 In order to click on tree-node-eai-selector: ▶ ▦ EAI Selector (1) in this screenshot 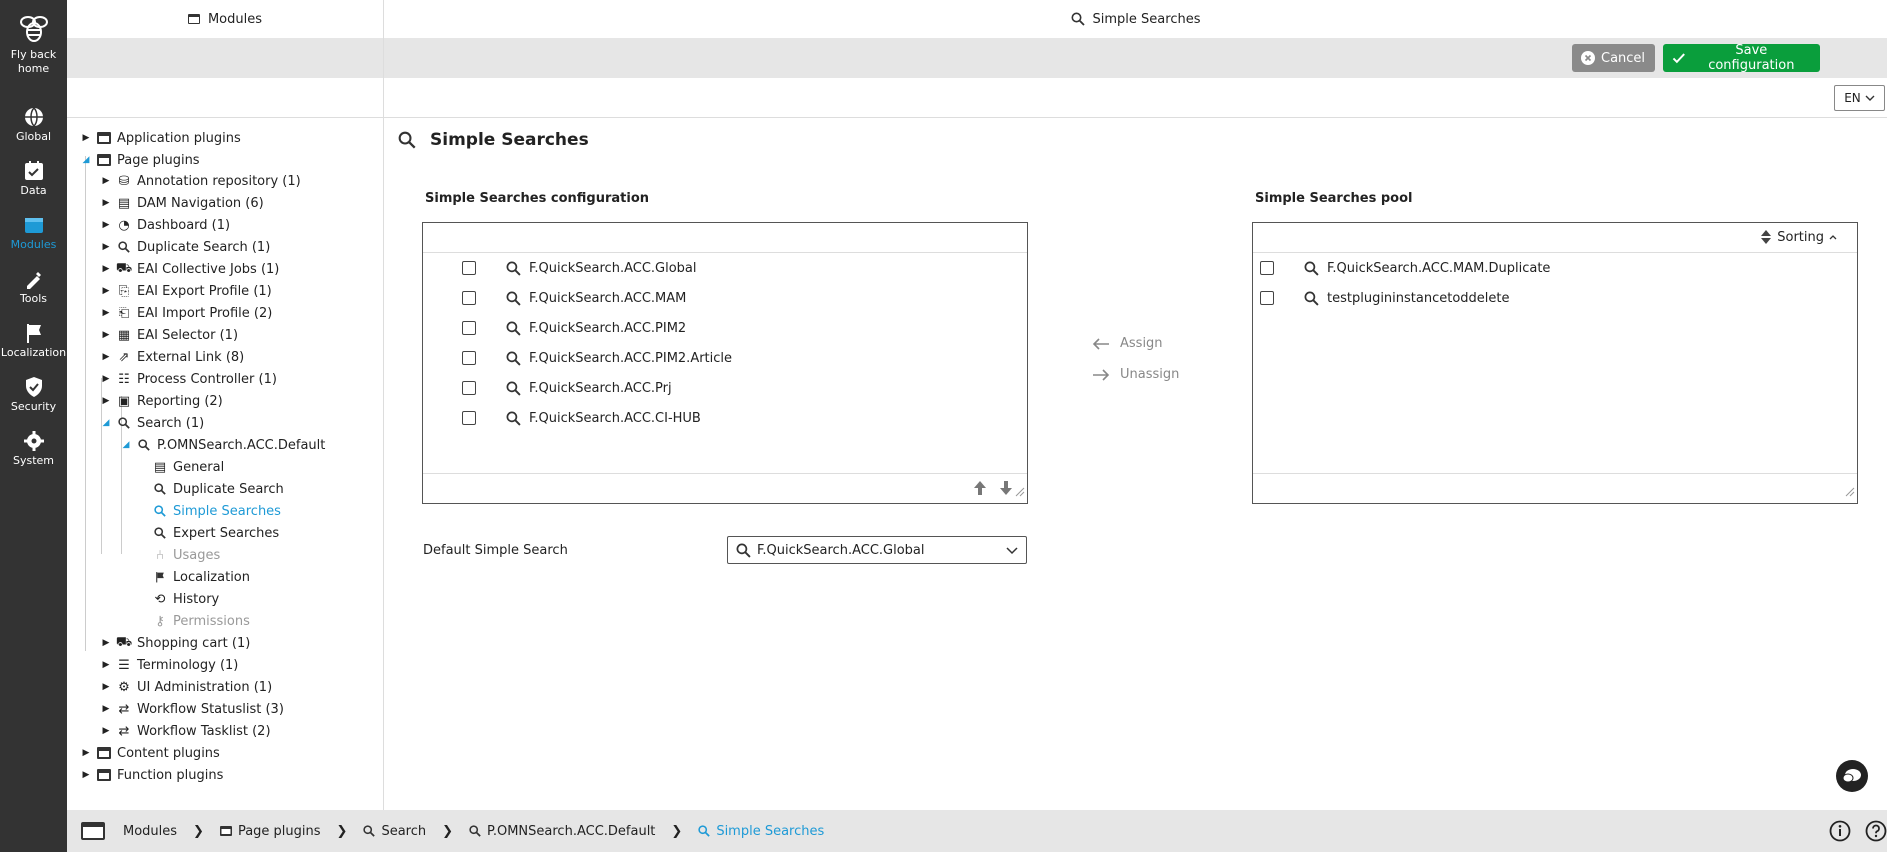, I will do `click(170, 335)`.